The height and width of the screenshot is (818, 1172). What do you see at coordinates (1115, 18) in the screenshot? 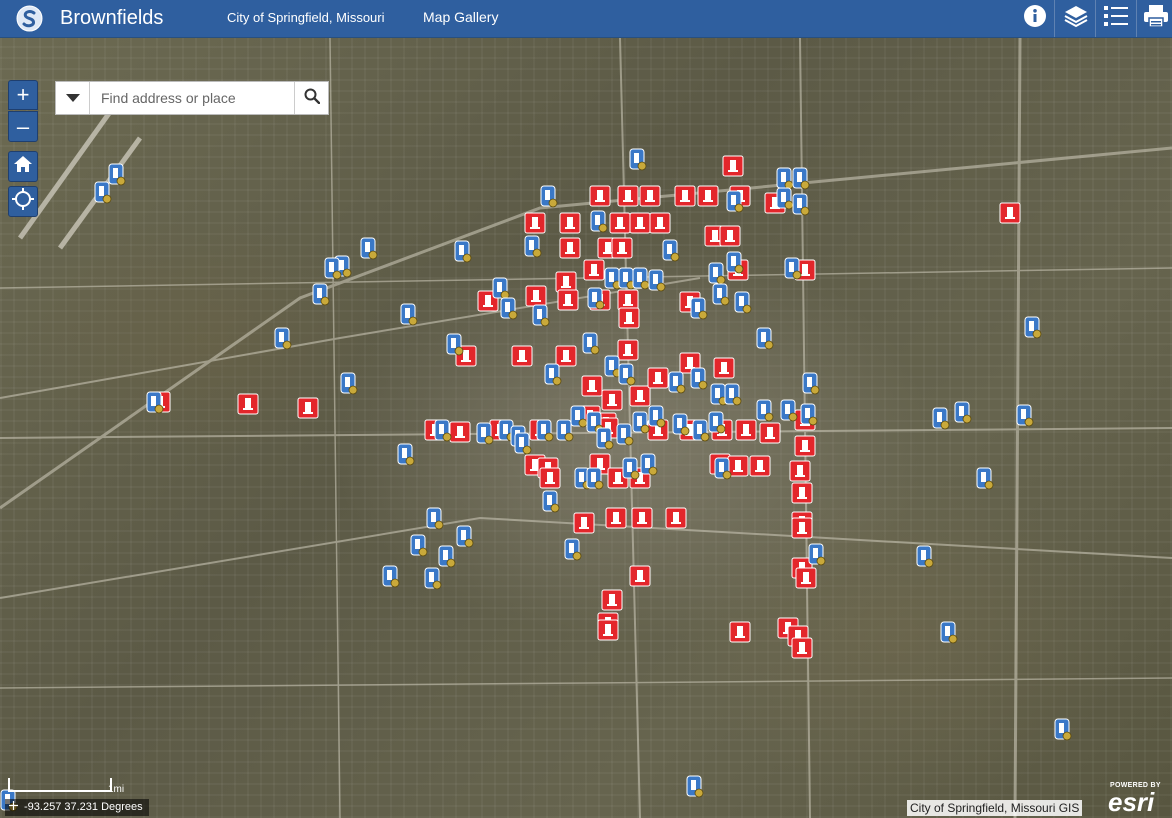
I see `legend-button` at bounding box center [1115, 18].